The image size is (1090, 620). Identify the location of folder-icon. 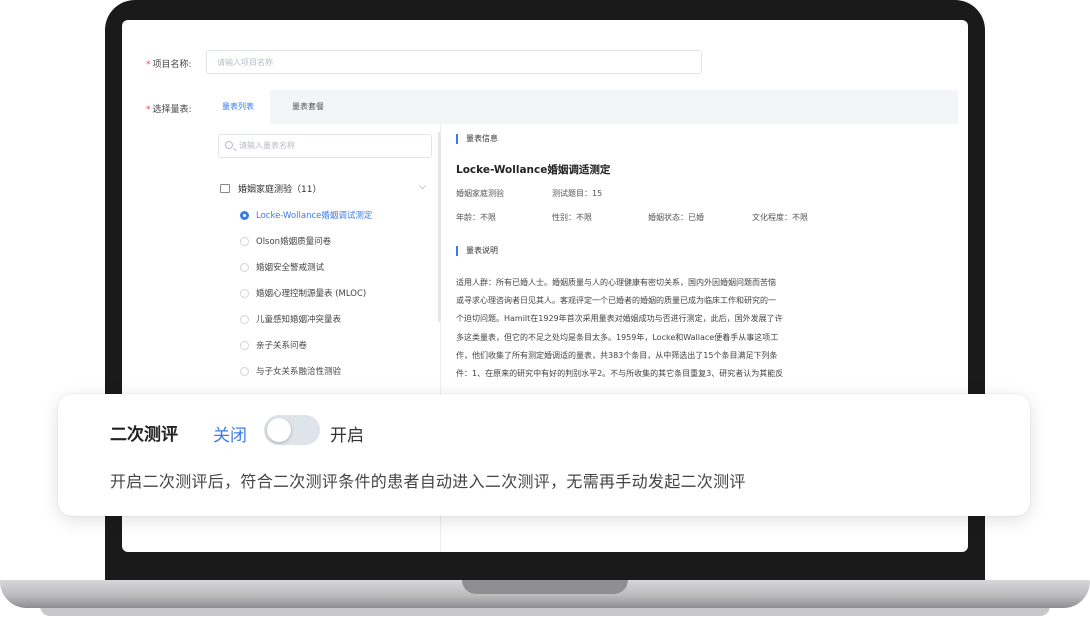
(225, 188).